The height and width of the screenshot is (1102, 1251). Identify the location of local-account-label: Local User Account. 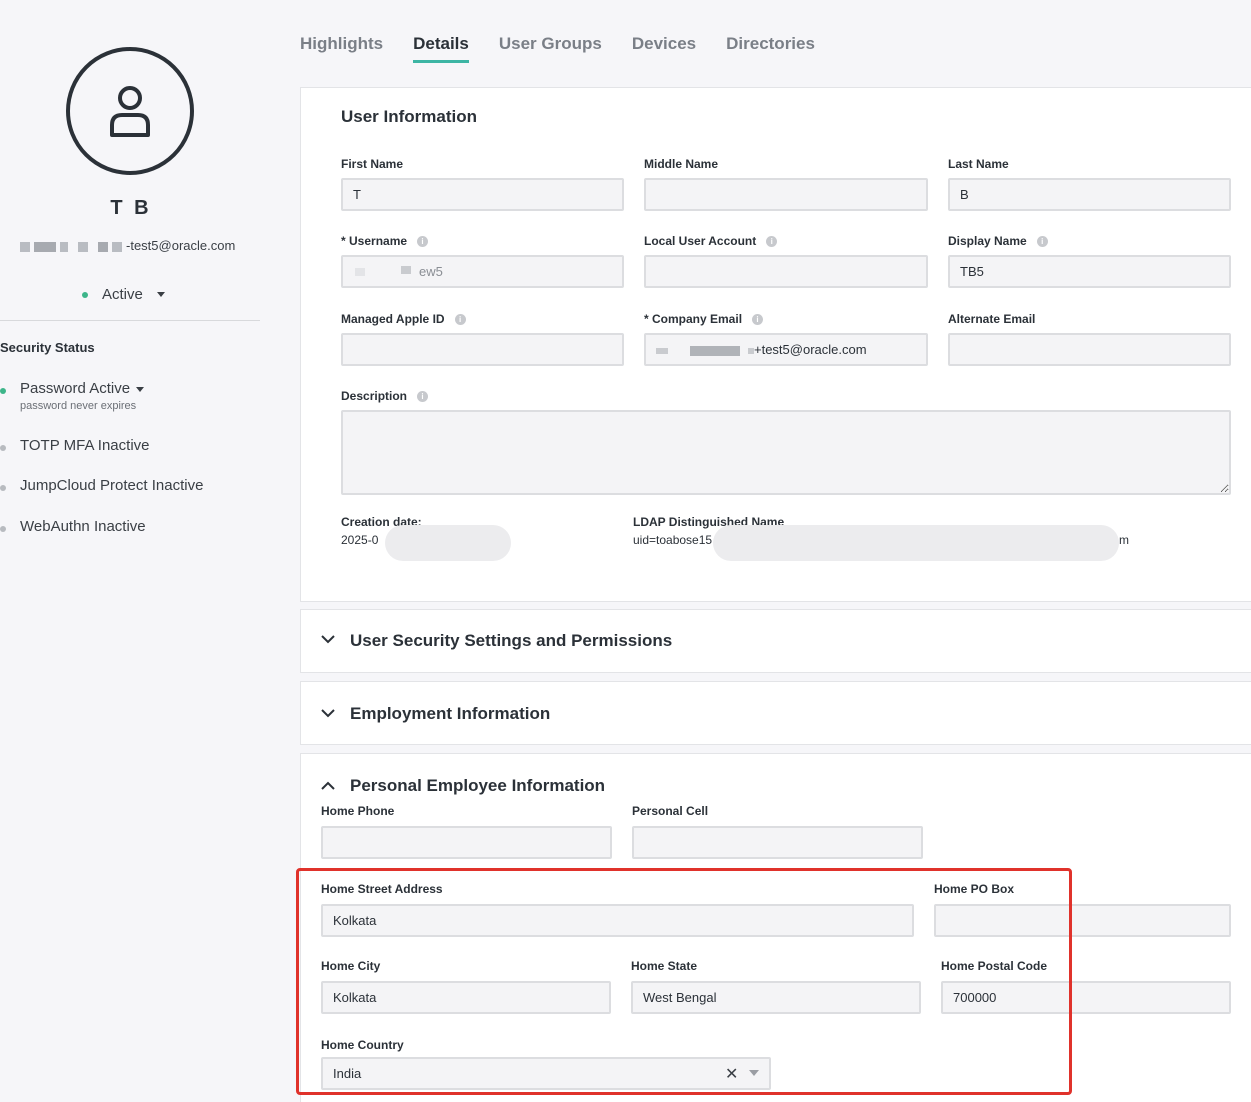
(700, 241).